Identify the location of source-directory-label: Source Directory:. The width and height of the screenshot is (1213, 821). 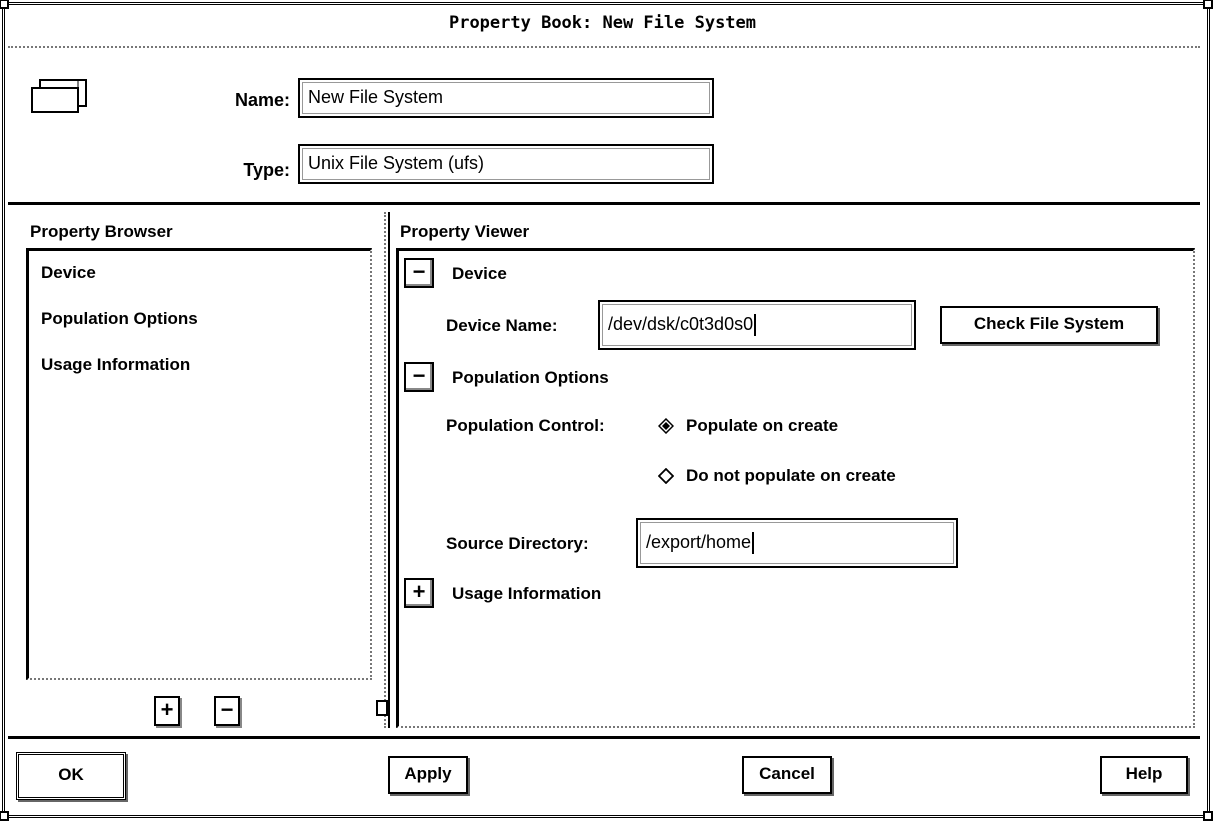
(517, 543).